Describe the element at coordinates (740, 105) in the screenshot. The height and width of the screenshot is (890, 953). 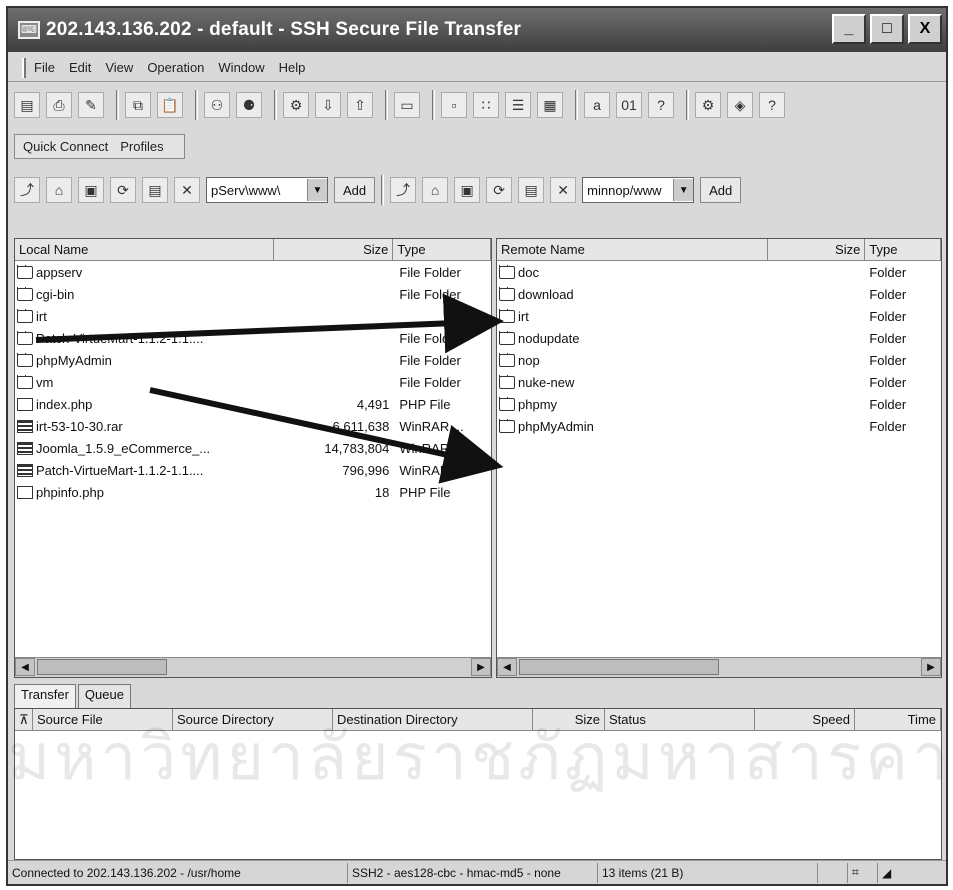
I see `about-icon: ◈` at that location.